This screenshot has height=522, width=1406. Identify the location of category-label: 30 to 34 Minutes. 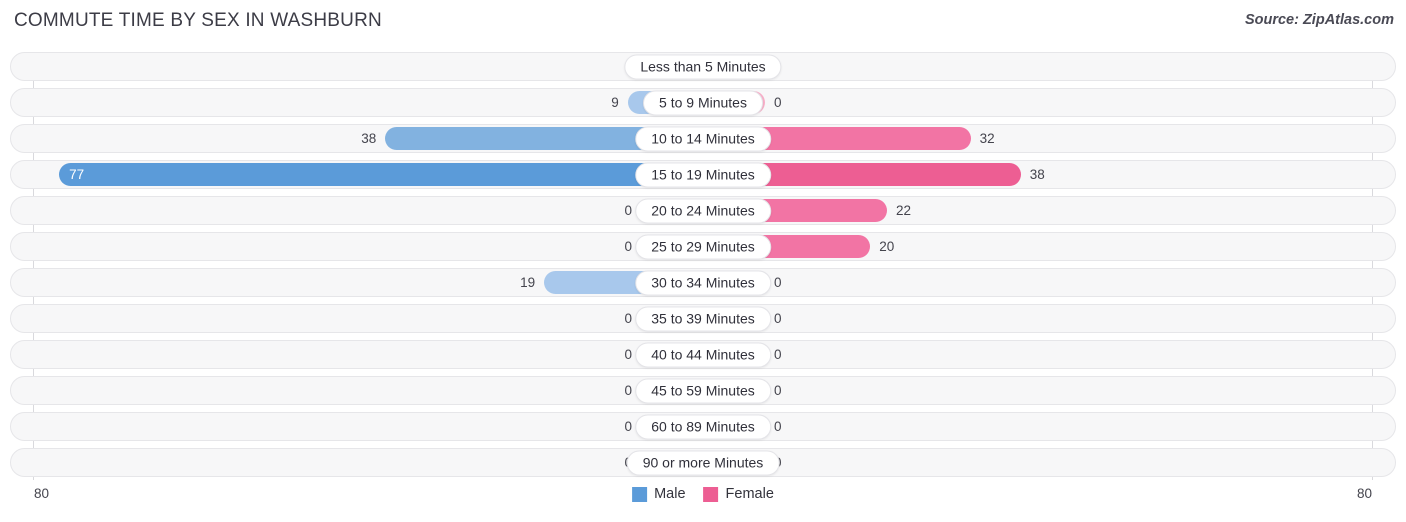
(703, 282).